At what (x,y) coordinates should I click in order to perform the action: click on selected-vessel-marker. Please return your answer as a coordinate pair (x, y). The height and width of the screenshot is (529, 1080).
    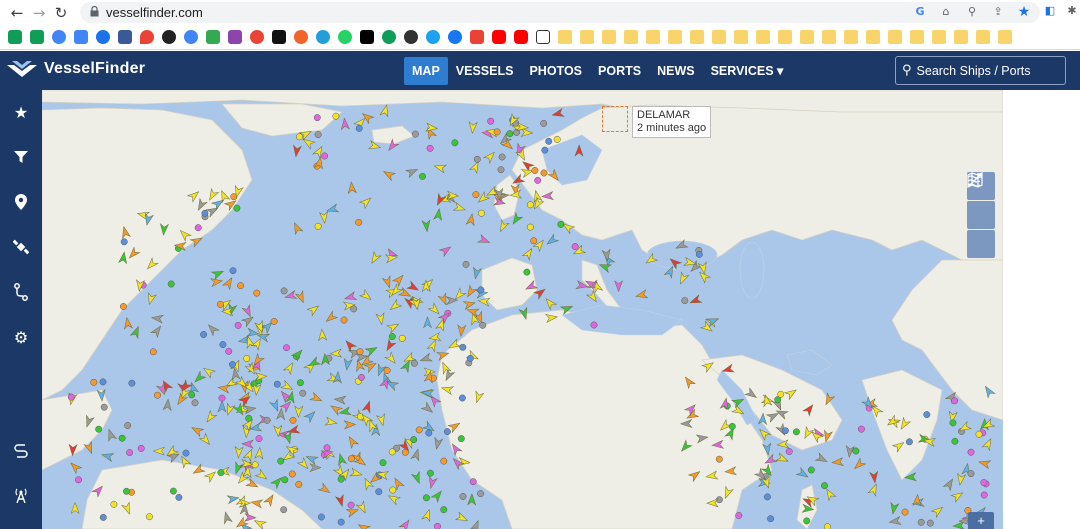
    Looking at the image, I should click on (615, 119).